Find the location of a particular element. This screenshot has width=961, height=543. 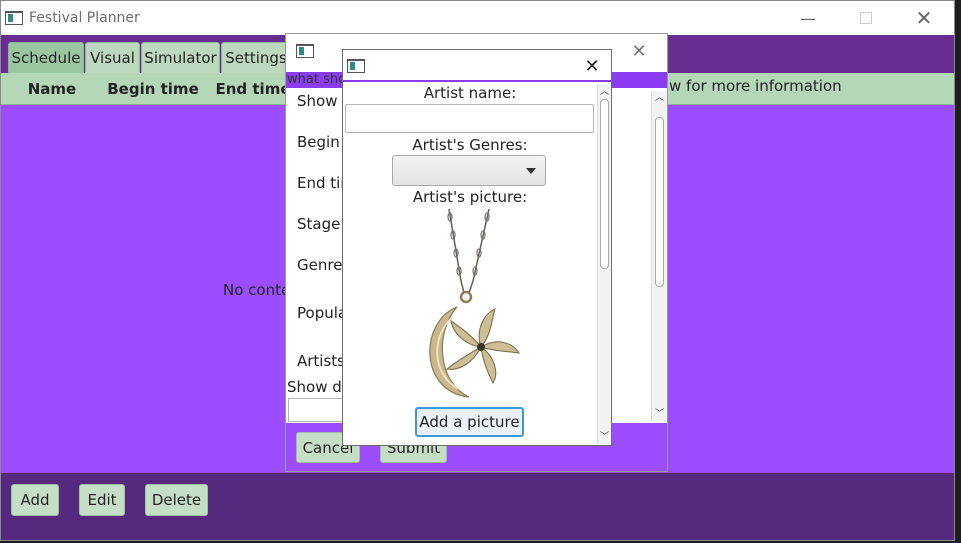

edit-button: Edit is located at coordinates (102, 500).